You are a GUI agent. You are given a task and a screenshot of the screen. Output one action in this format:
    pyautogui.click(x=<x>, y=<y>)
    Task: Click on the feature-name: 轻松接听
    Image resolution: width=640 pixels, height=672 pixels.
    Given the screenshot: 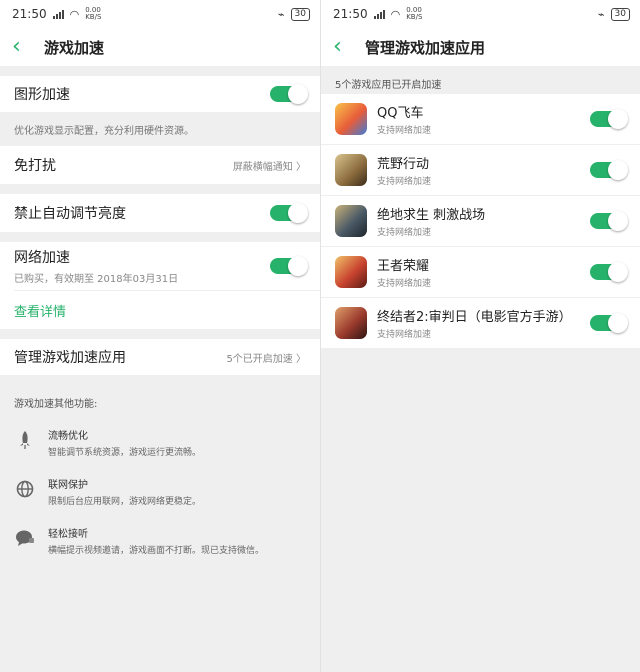 What is the action you would take?
    pyautogui.click(x=68, y=534)
    